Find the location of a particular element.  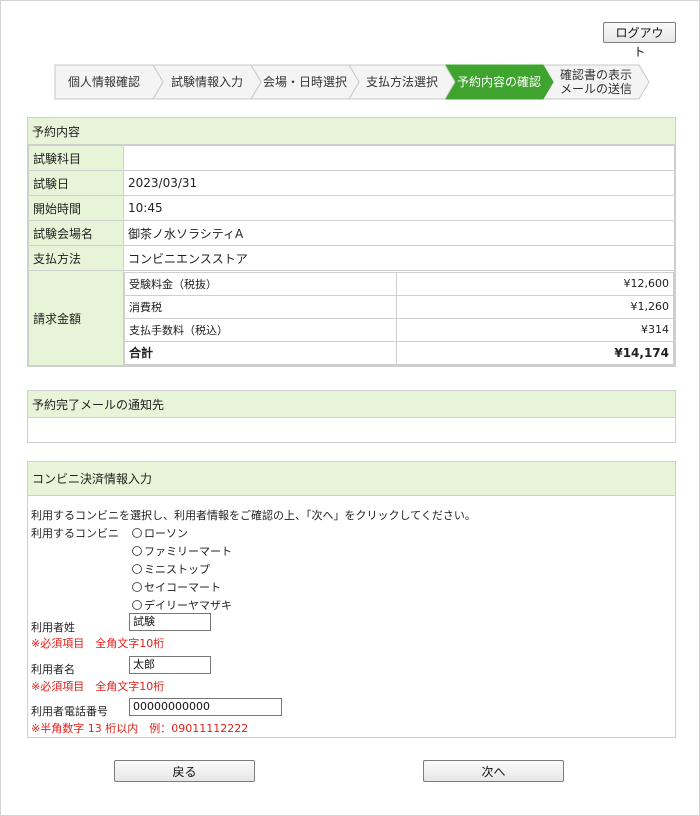

billing-line: 支払手数料（税込） ¥314 is located at coordinates (399, 329).